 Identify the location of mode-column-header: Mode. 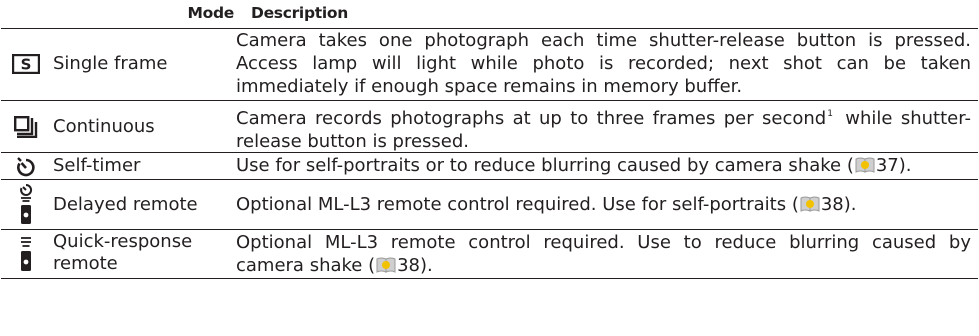
(211, 13).